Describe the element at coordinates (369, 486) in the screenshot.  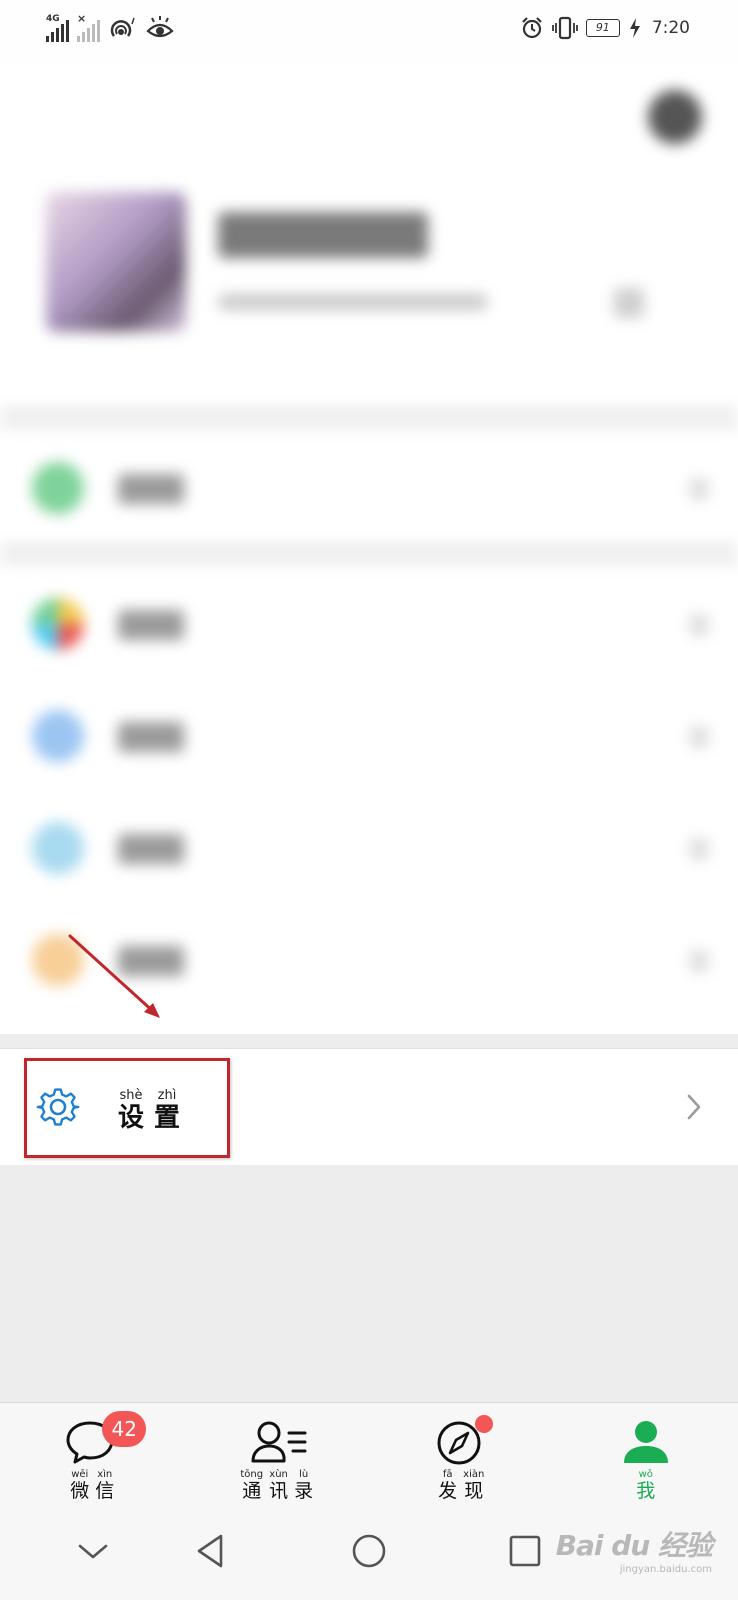
I see `menu-row-pay` at that location.